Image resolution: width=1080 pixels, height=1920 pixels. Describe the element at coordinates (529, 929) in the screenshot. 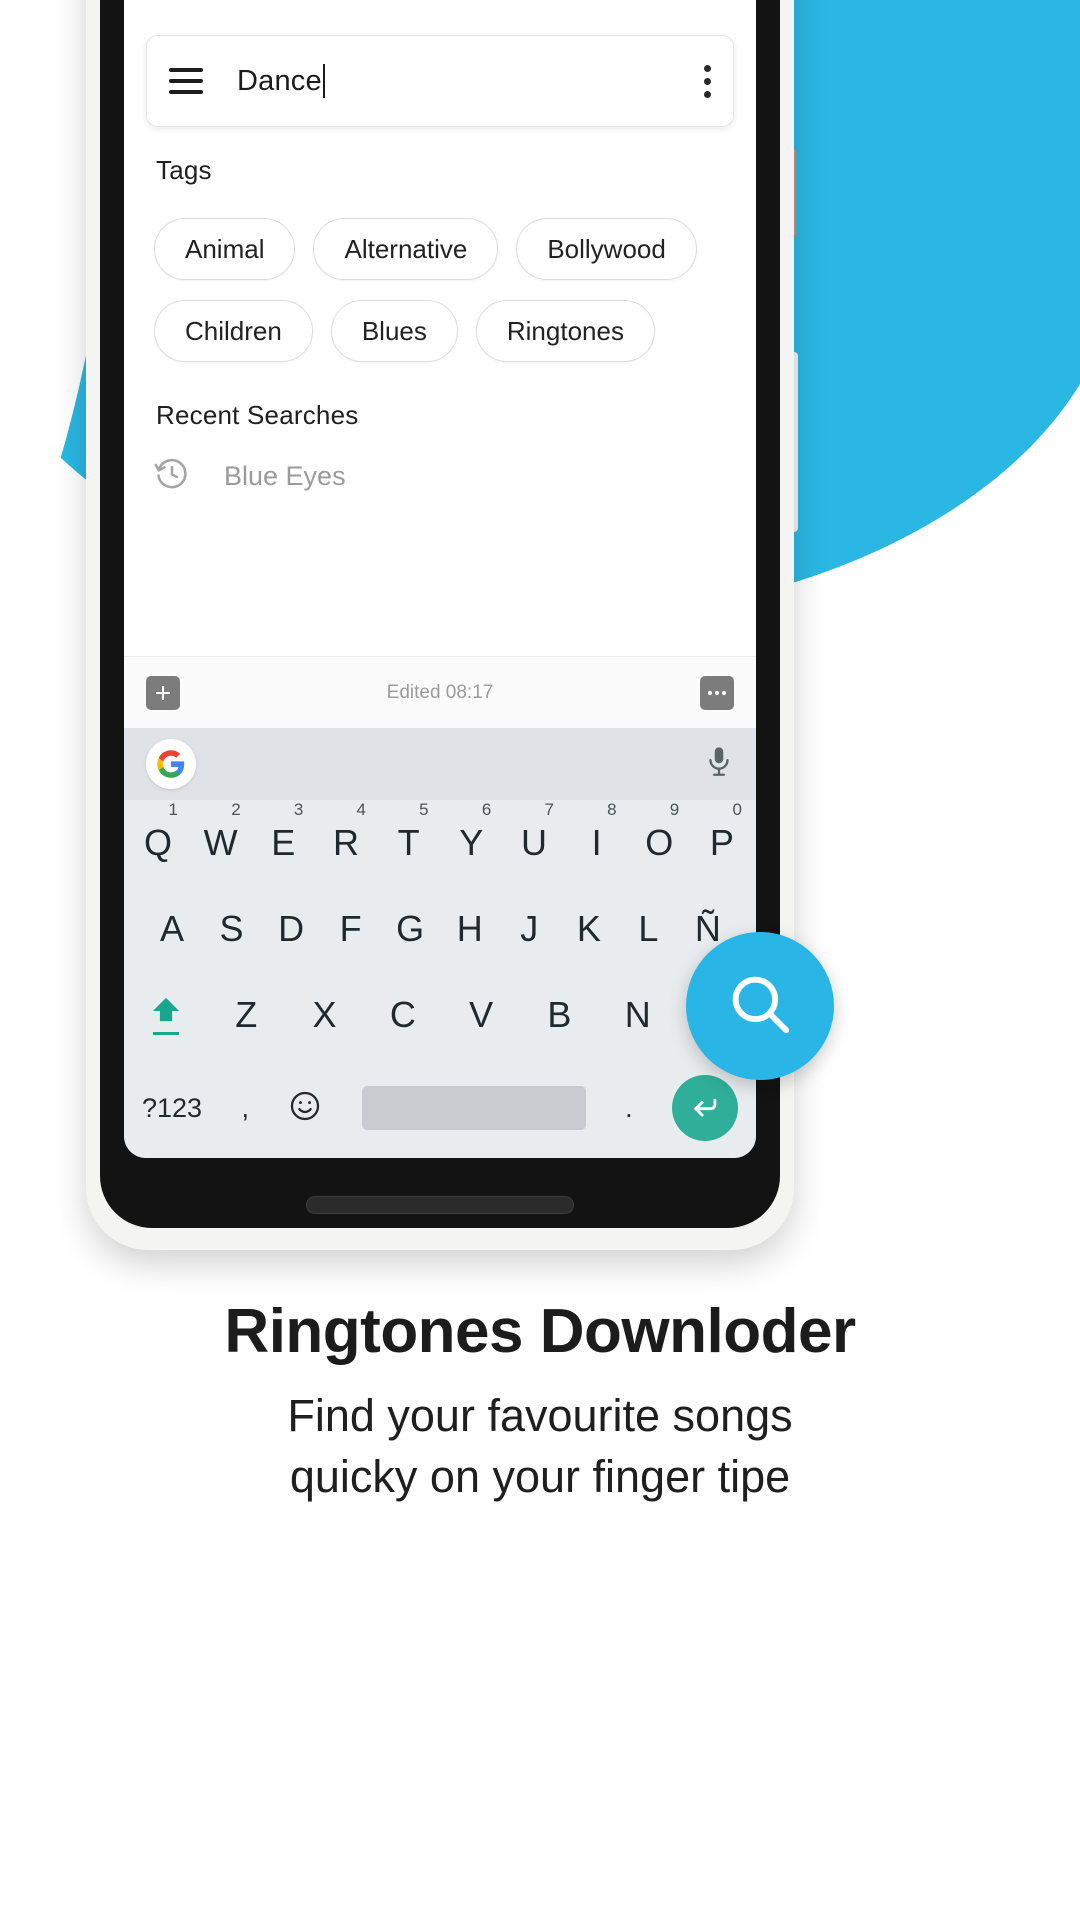

I see `key-j: J` at that location.